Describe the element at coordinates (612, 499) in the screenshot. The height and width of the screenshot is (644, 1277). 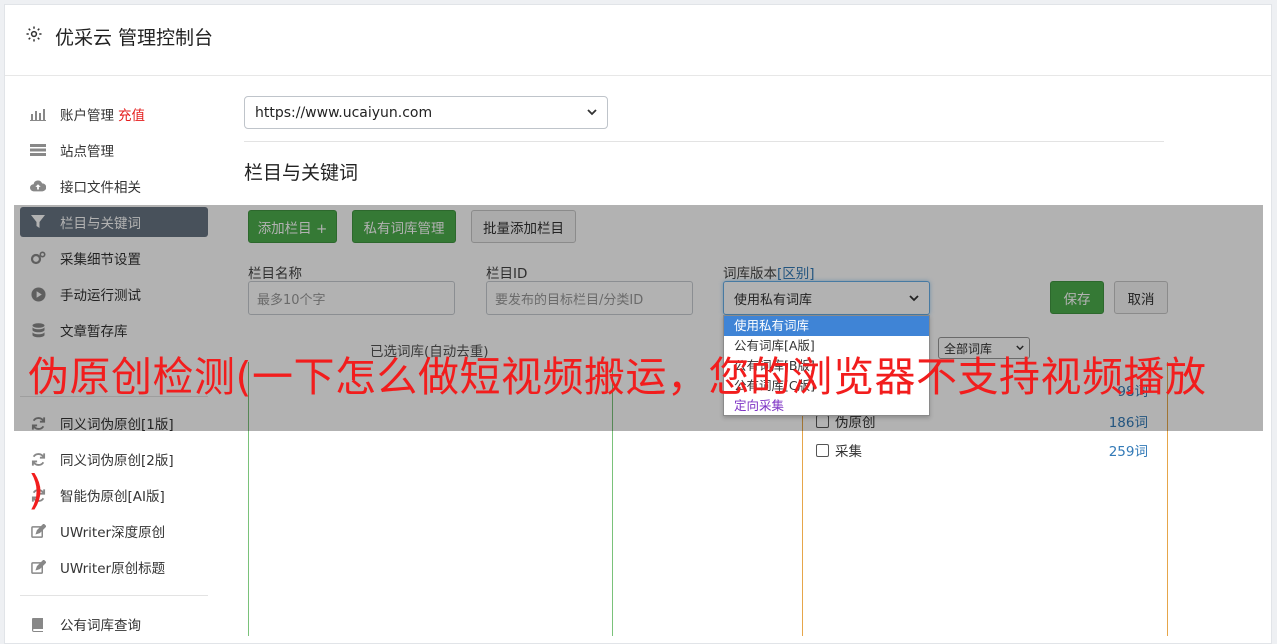
I see `selected-box-right-border` at that location.